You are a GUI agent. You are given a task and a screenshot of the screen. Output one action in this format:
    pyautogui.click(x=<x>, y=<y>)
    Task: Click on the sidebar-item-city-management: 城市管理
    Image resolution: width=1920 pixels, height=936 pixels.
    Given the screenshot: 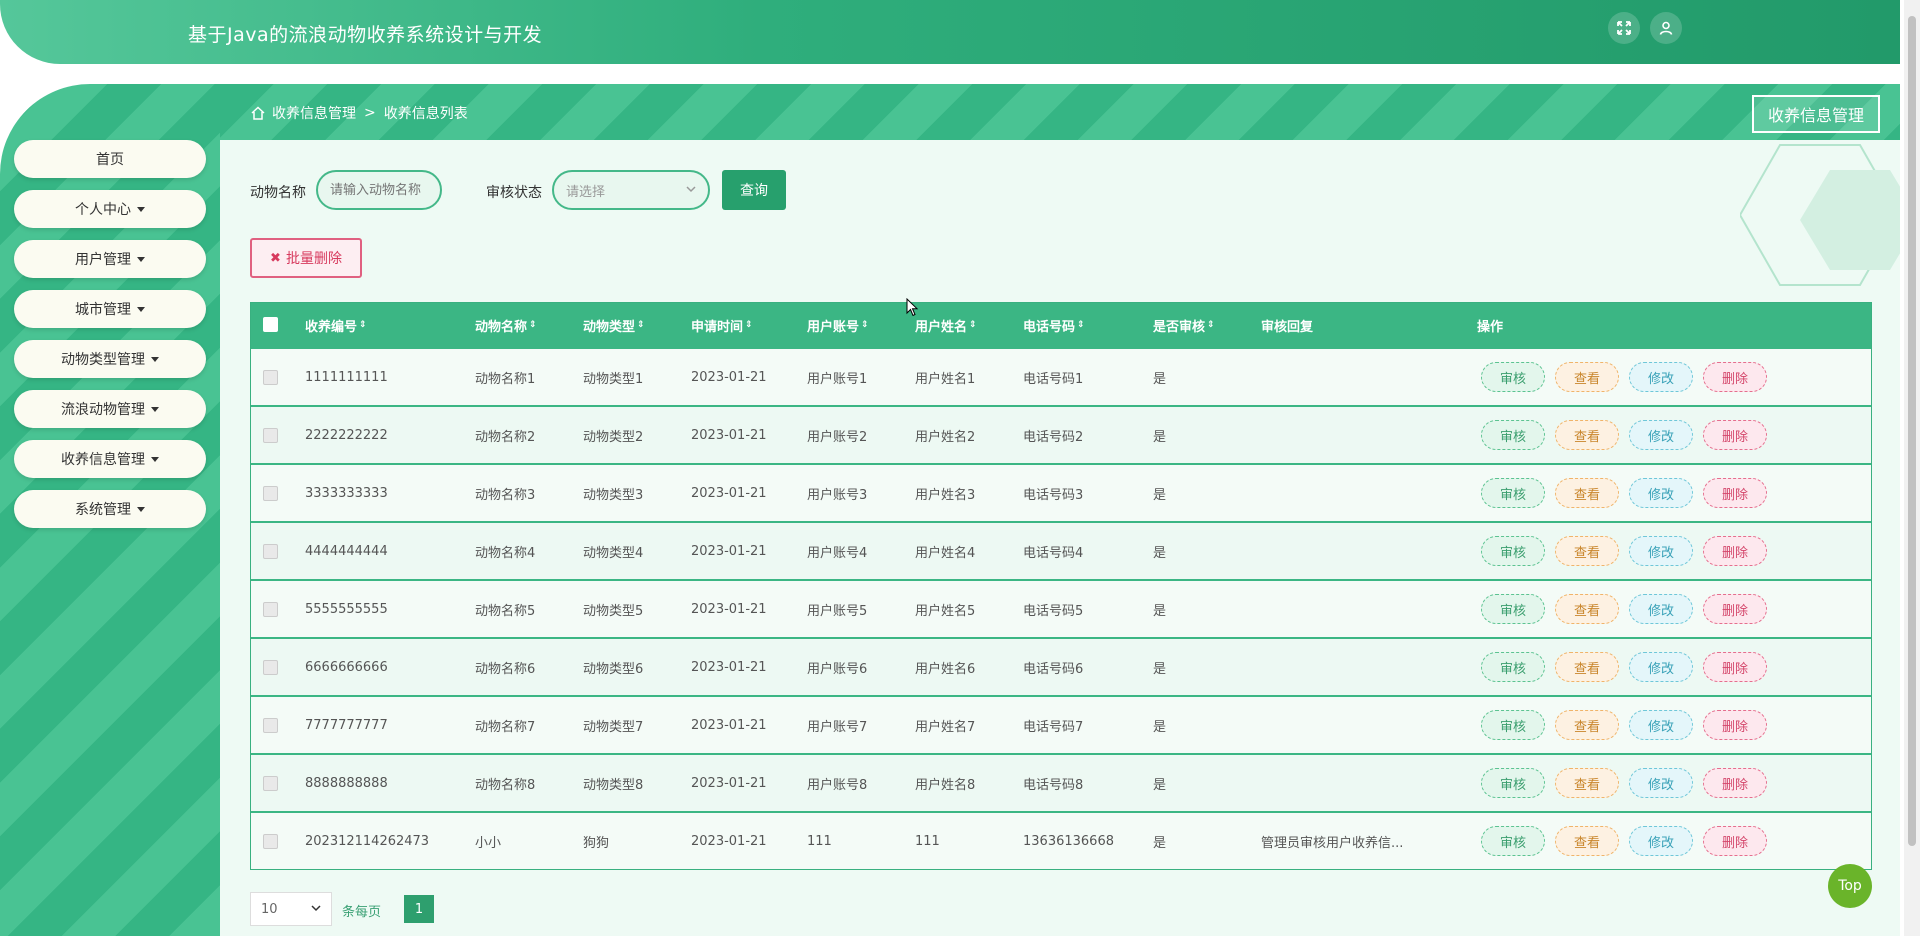 What is the action you would take?
    pyautogui.click(x=110, y=309)
    